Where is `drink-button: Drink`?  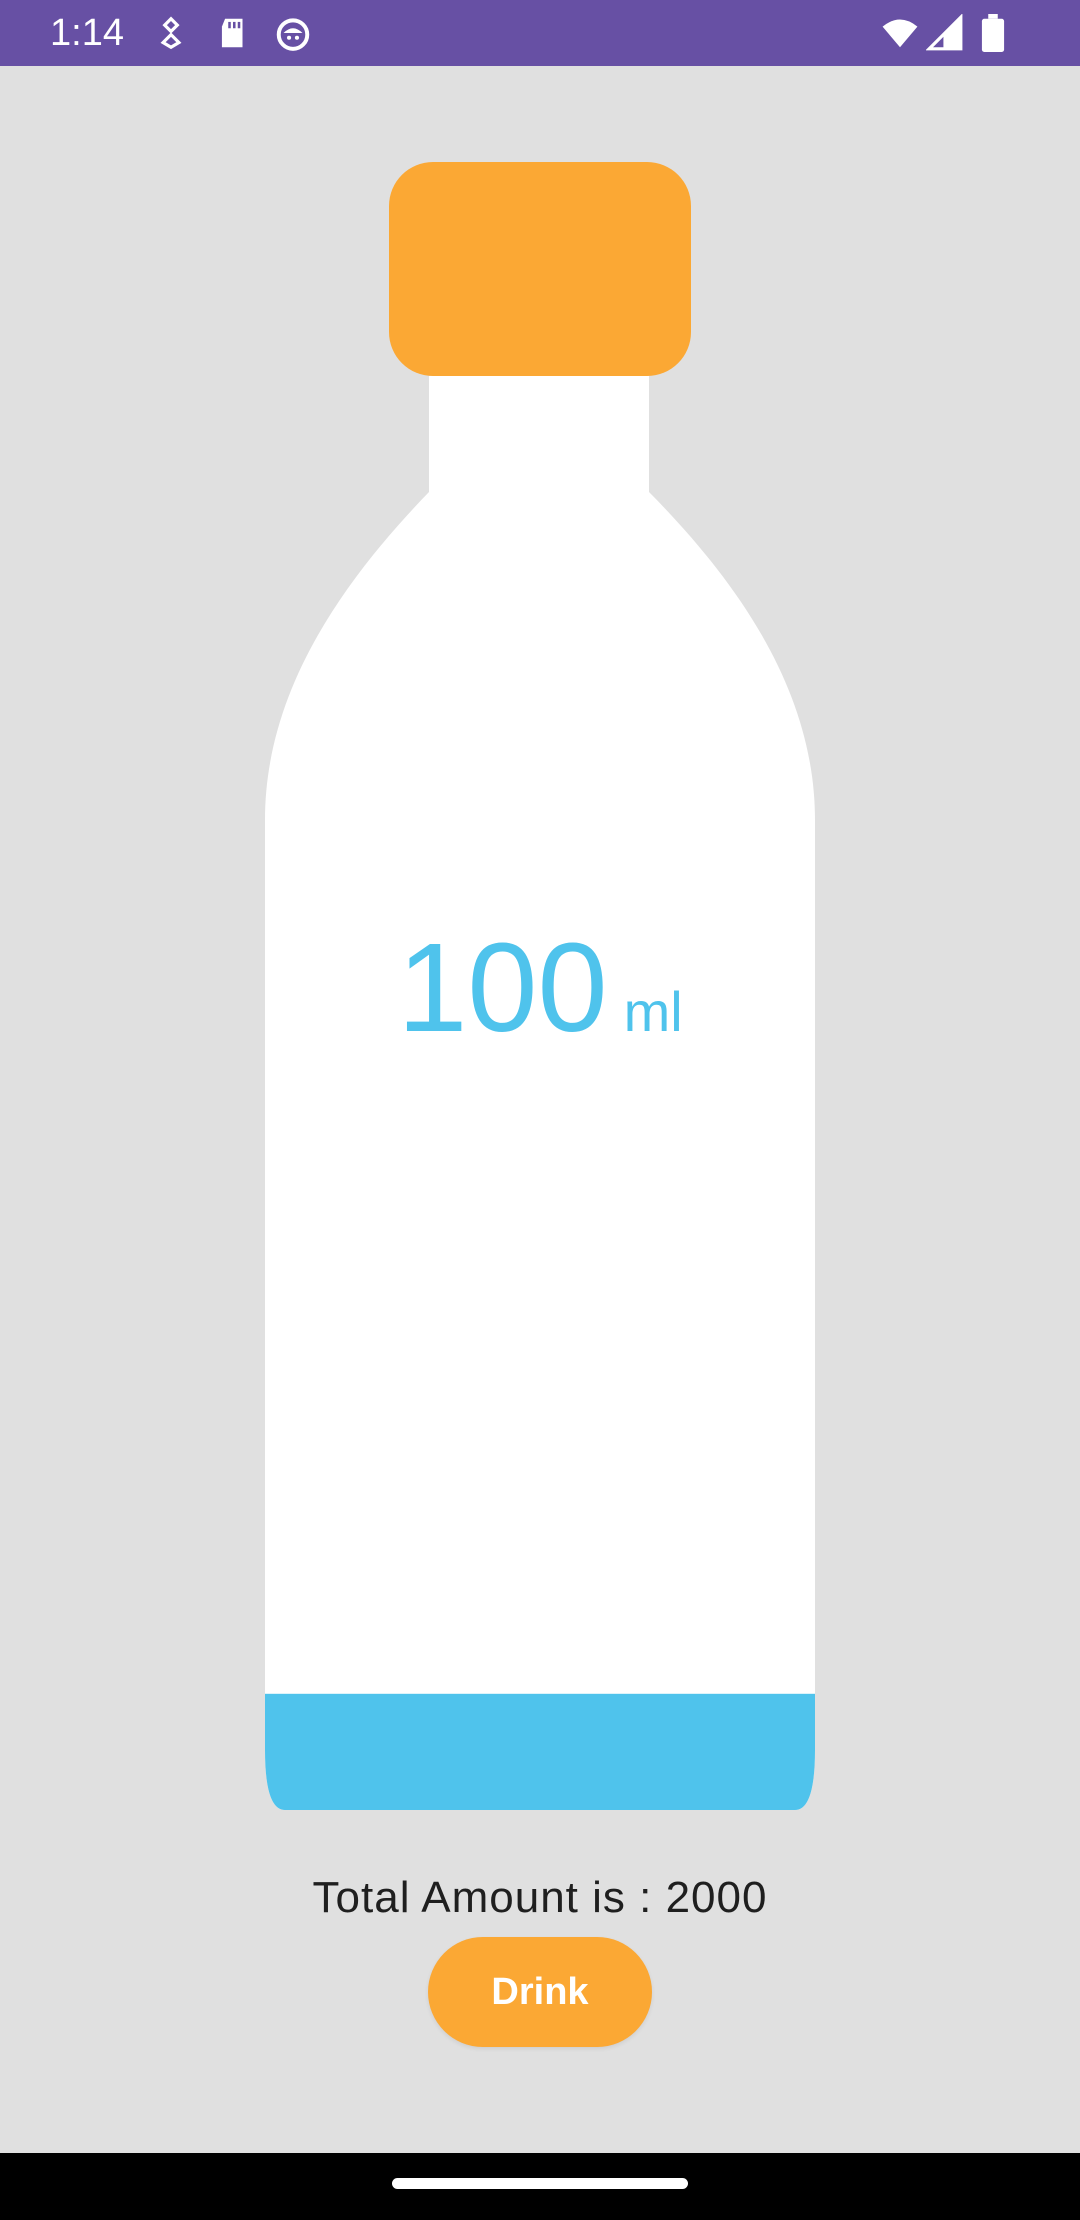
drink-button: Drink is located at coordinates (540, 1992).